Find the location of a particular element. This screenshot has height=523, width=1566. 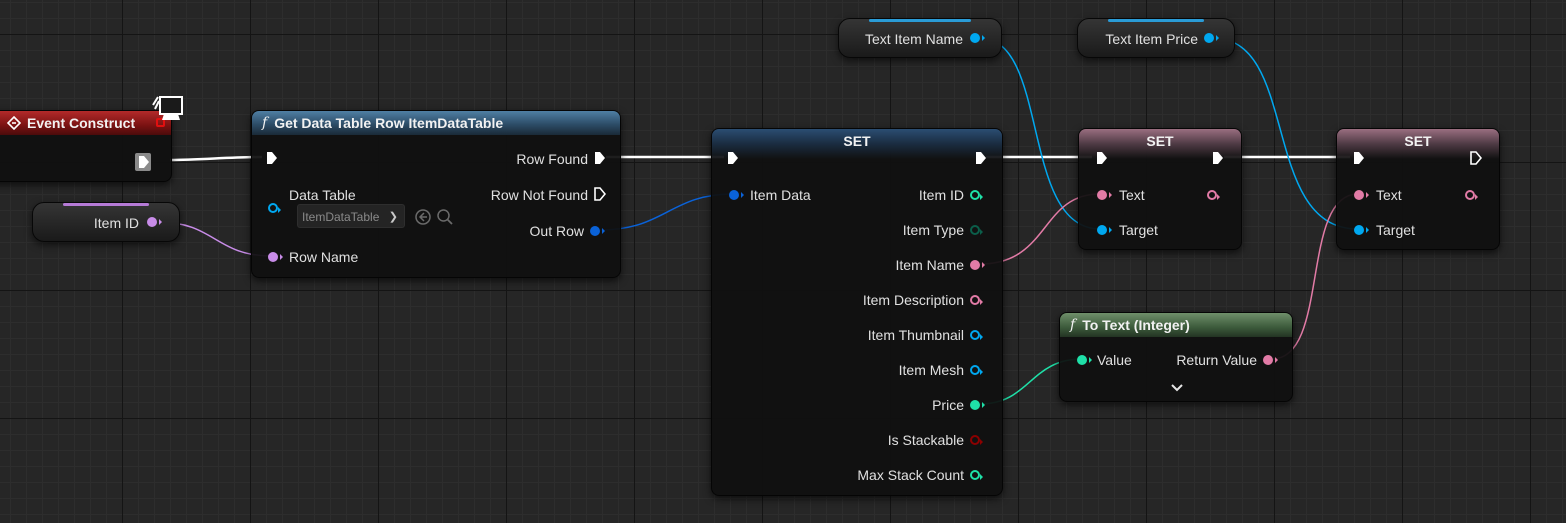

text-item-price-label: Text Item Price is located at coordinates (1151, 39).